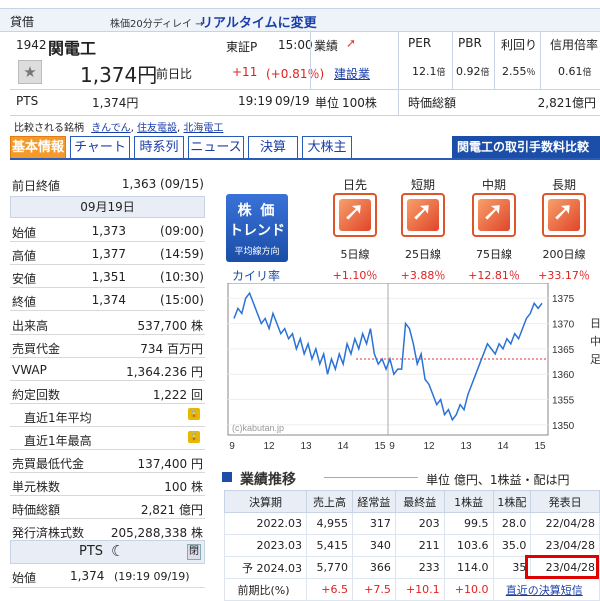 The image size is (600, 601). Describe the element at coordinates (419, 589) in the screenshot. I see `gyoseki-compare-cell: +10.1` at that location.